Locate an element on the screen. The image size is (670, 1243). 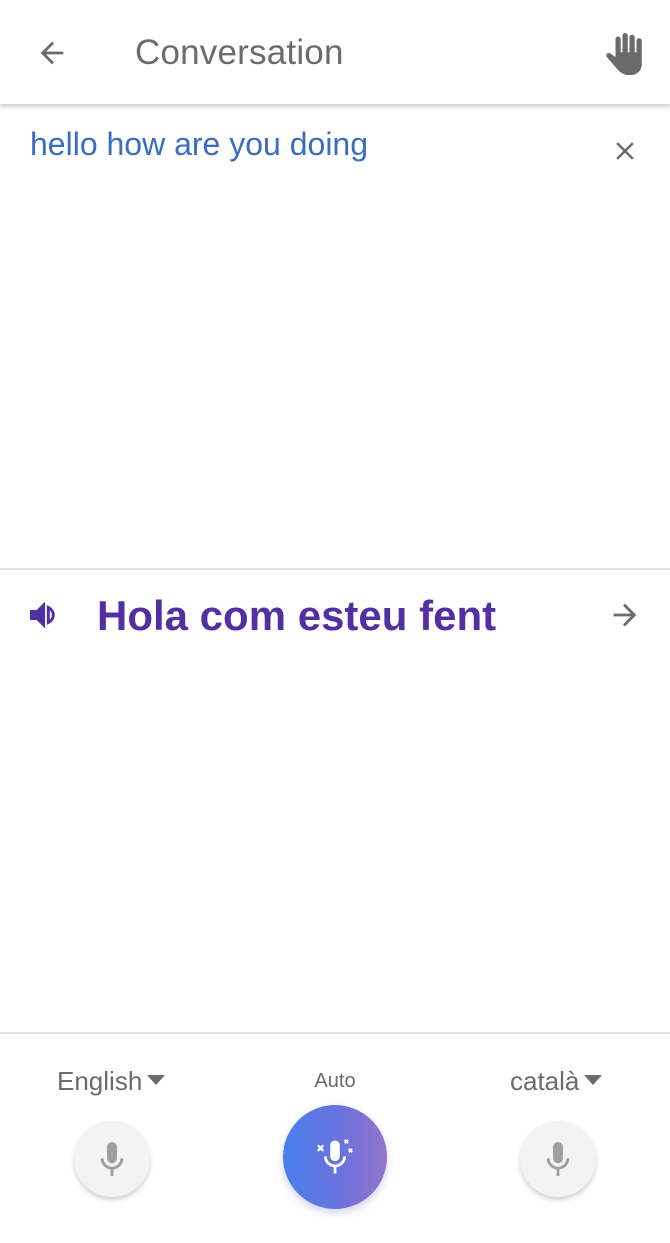
close-icon is located at coordinates (625, 151).